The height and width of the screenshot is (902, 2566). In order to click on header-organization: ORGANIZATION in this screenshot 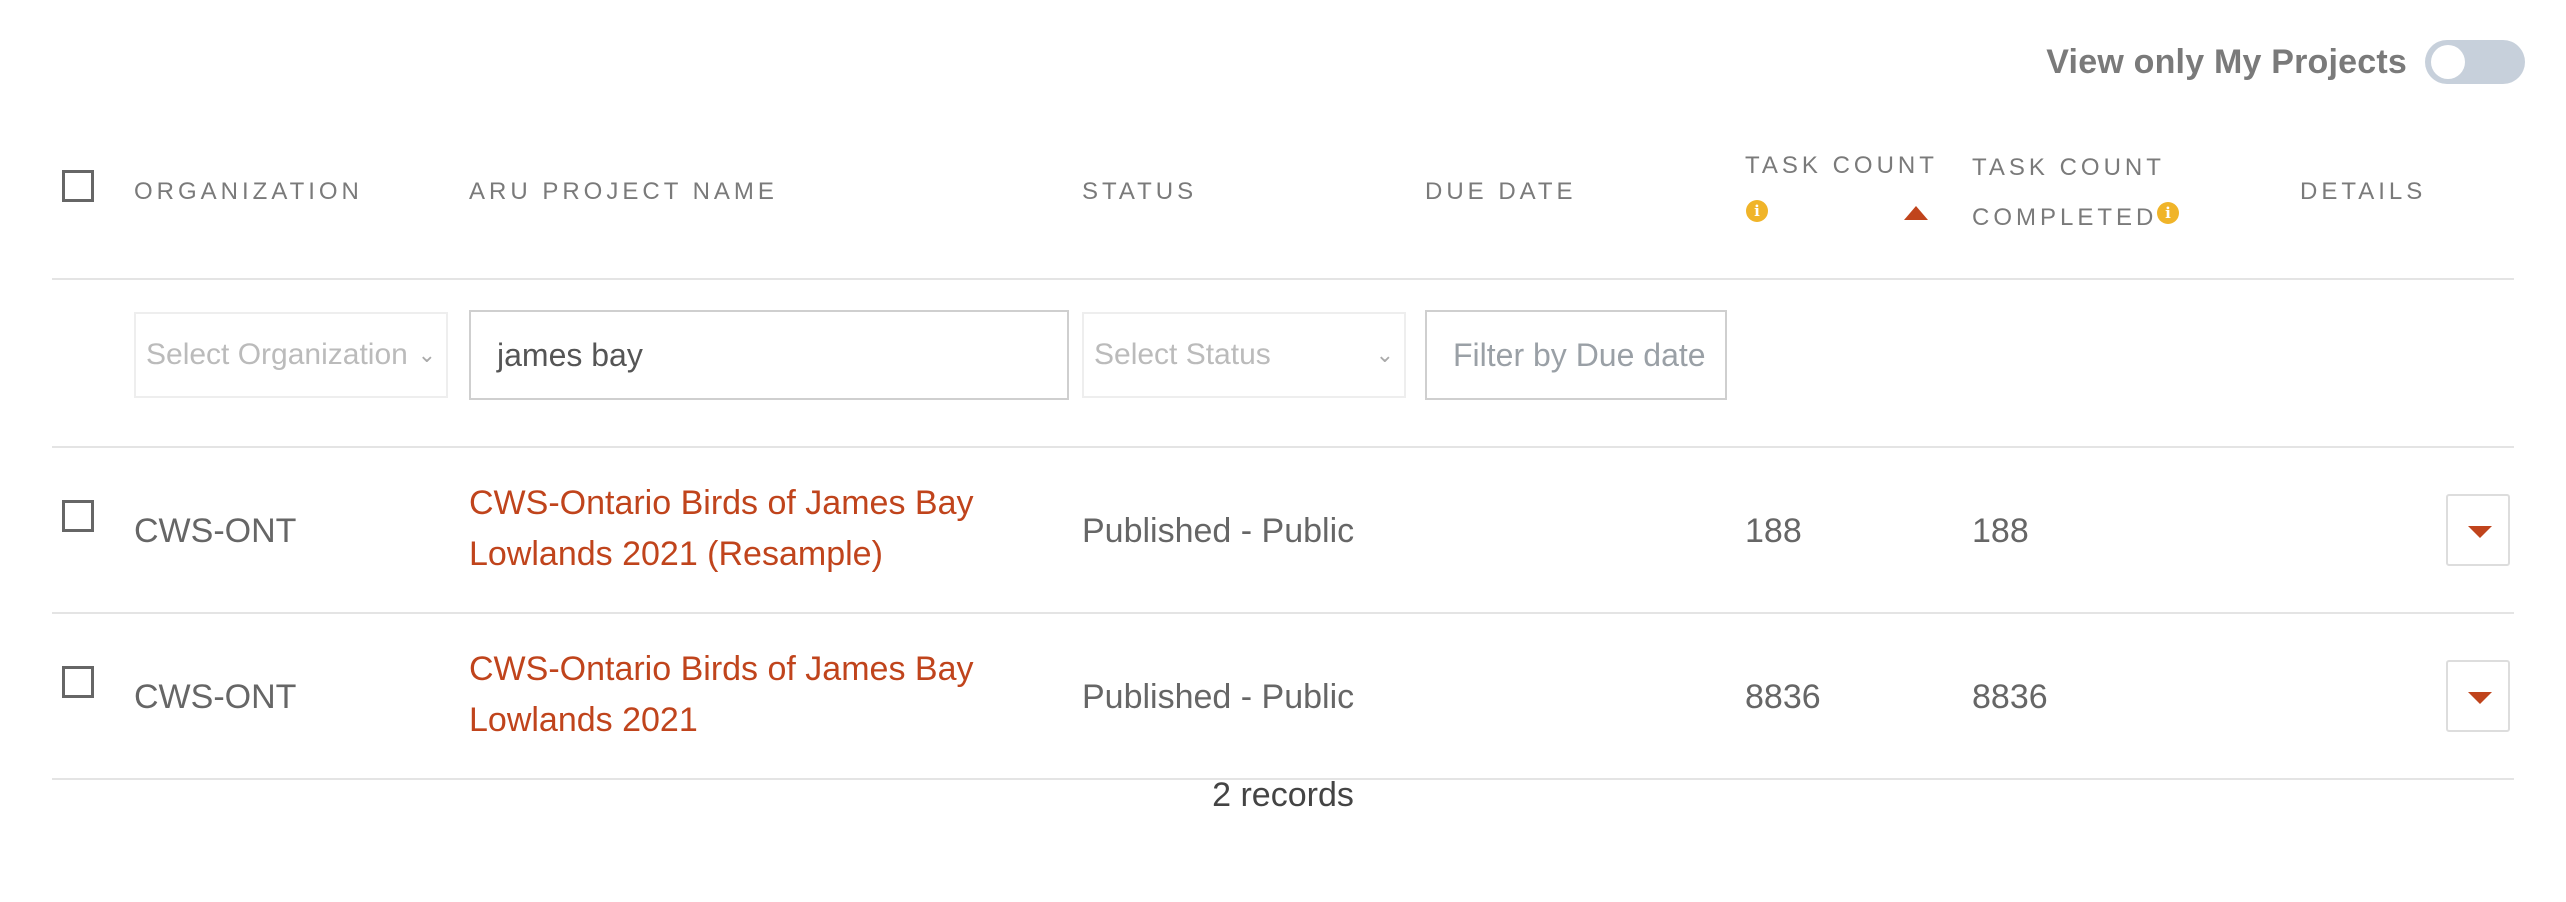, I will do `click(248, 192)`.